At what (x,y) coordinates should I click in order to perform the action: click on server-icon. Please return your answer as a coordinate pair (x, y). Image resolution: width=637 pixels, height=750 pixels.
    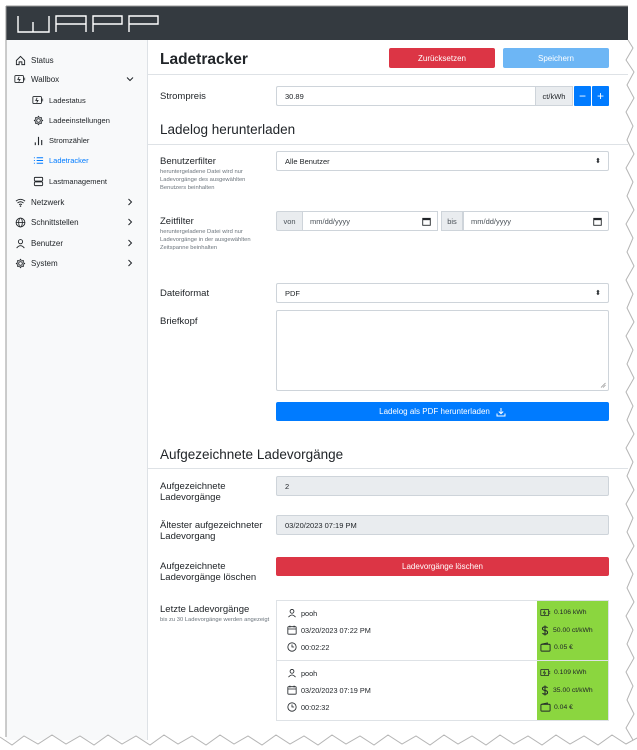
    Looking at the image, I should click on (38, 181).